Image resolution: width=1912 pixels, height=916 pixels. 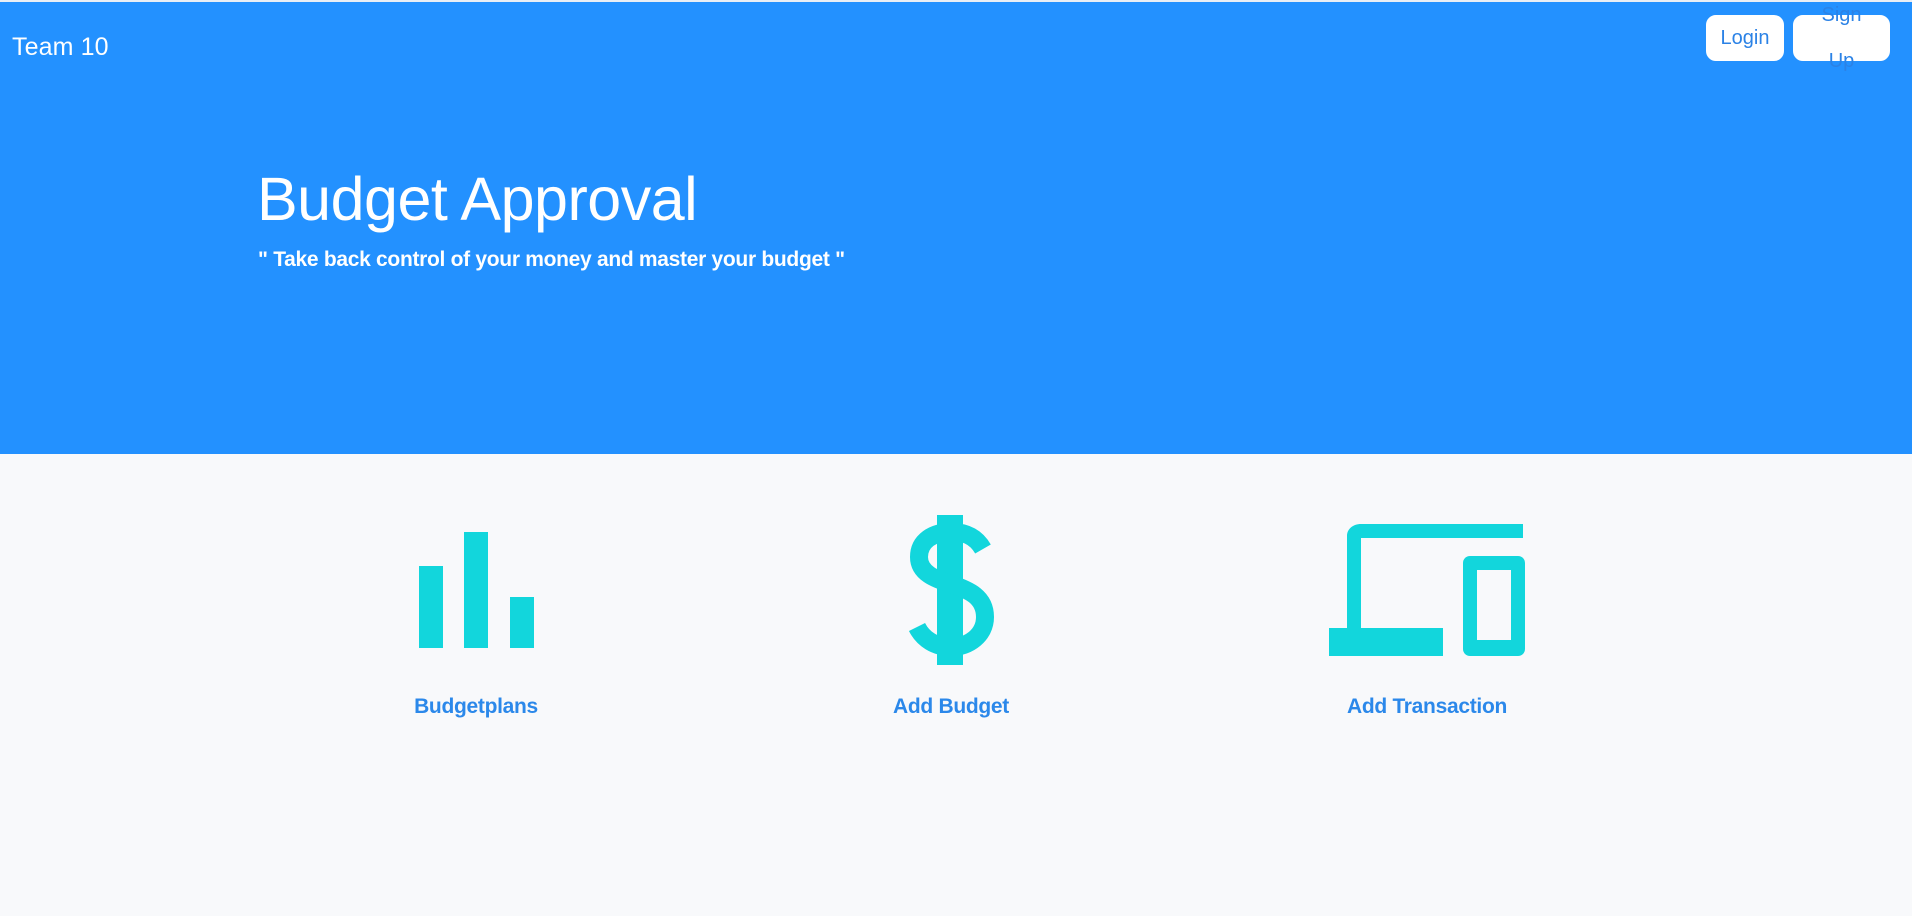 I want to click on add-transaction-link: Add Transaction, so click(x=1427, y=707).